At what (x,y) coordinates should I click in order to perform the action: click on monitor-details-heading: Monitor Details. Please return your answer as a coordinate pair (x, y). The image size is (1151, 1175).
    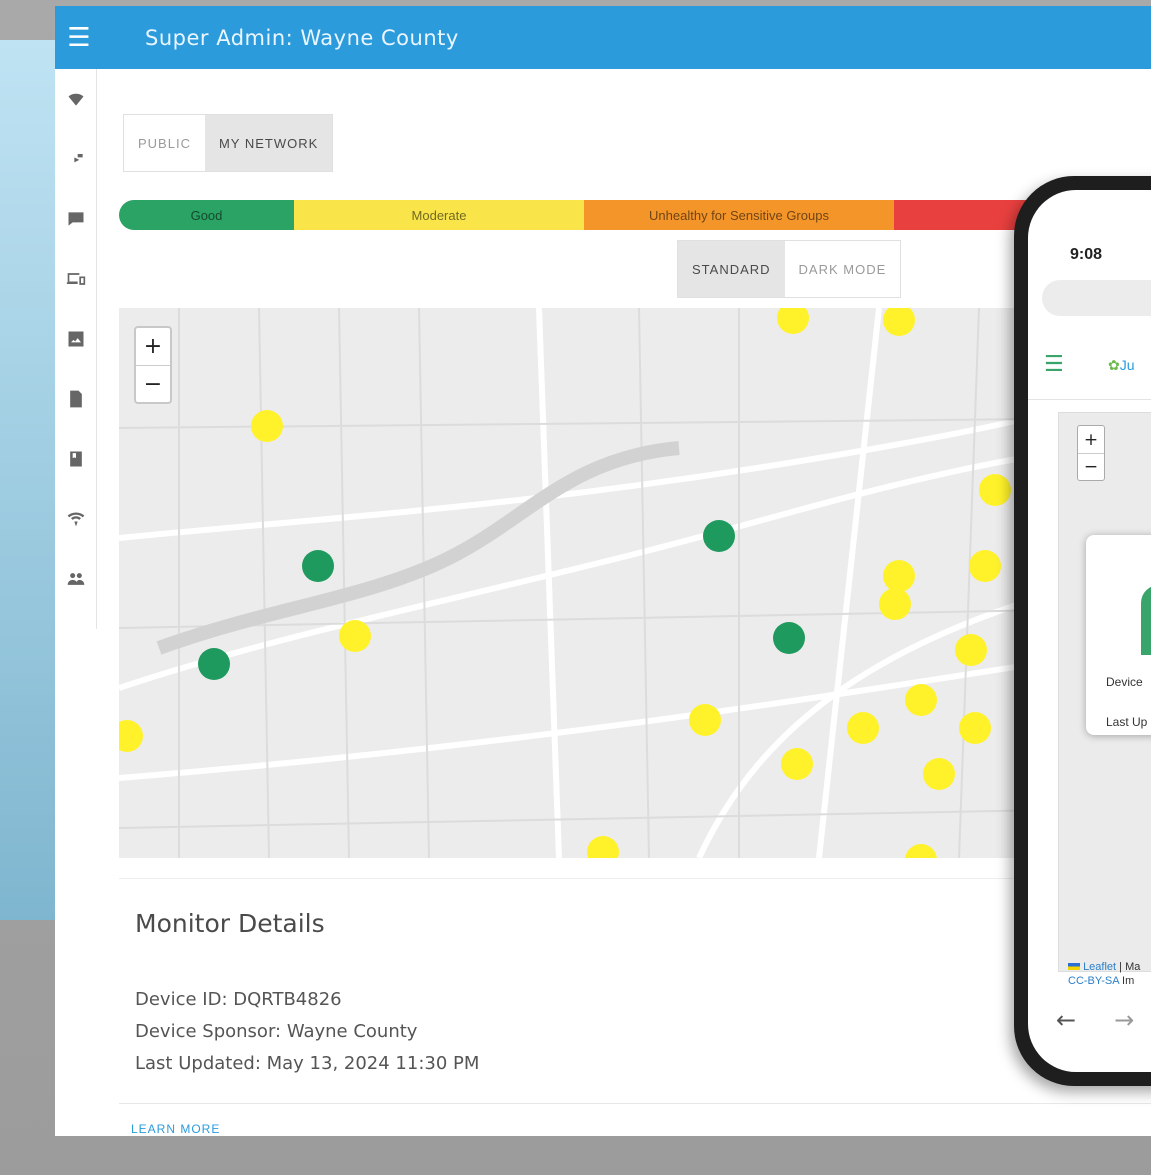
    Looking at the image, I should click on (230, 923).